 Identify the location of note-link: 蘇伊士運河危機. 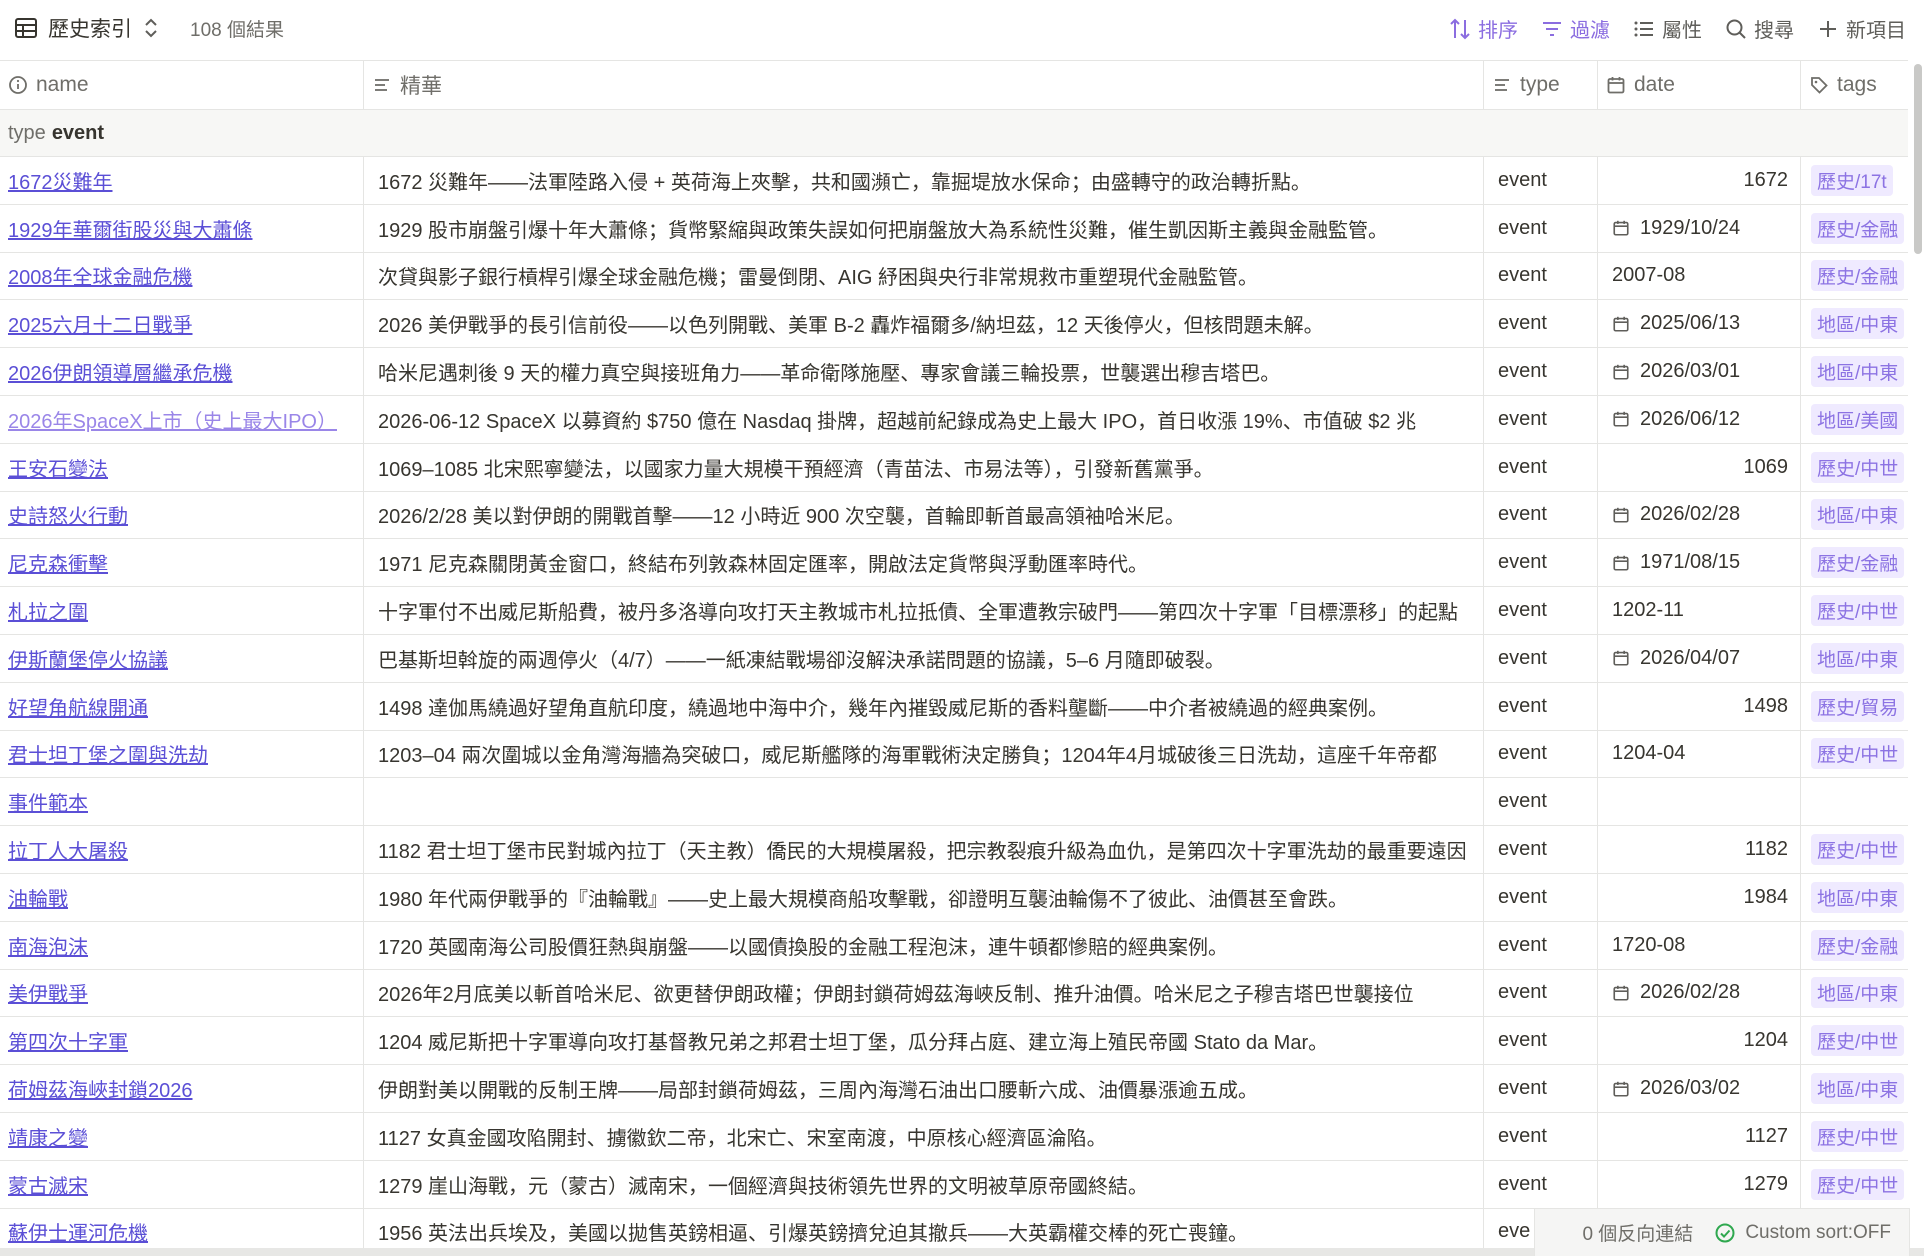
(78, 1231).